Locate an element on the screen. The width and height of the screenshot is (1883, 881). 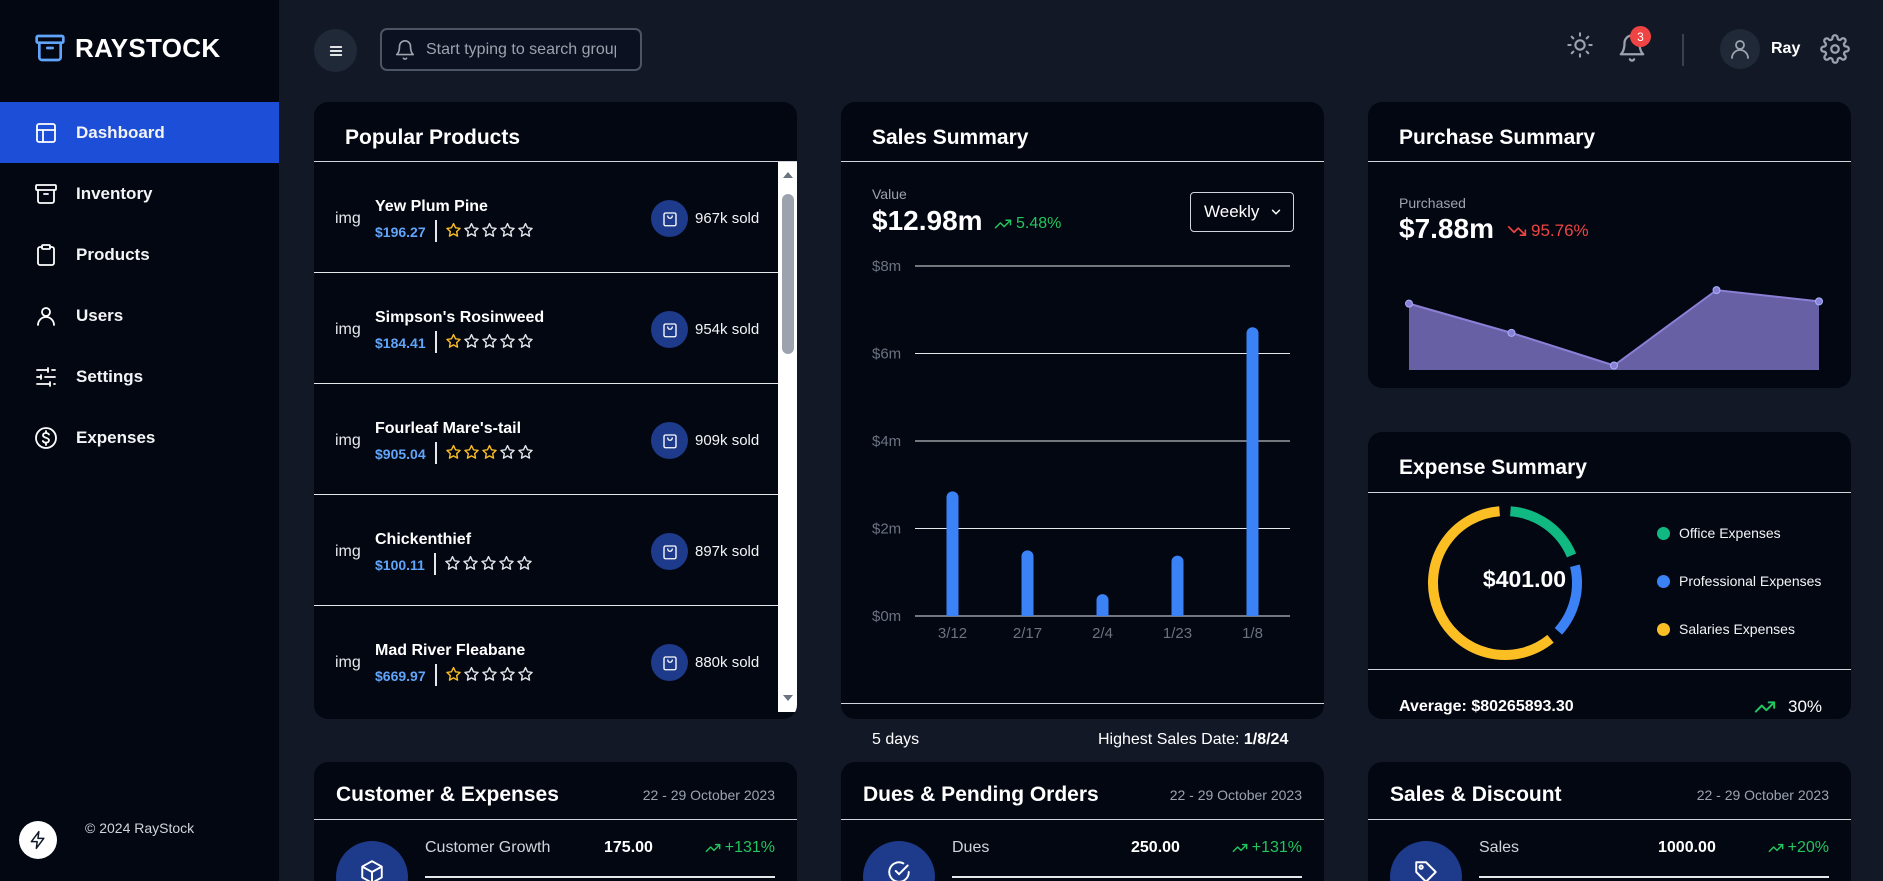
sidebar-item-inventory: Inventory is located at coordinates (139, 193).